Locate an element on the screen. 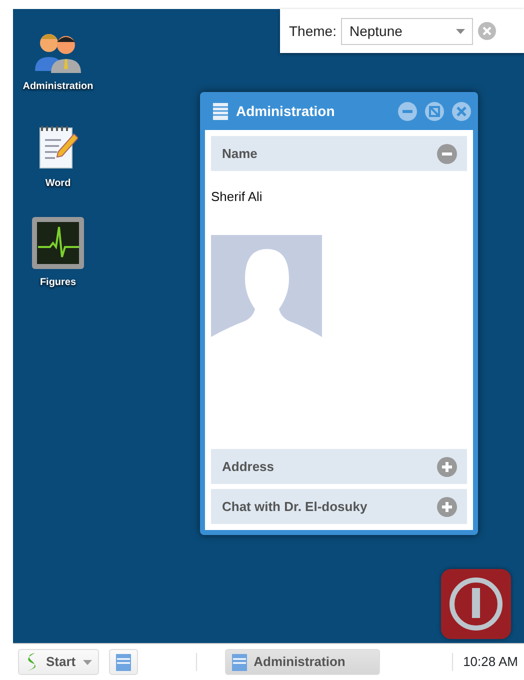  quick-launch-button is located at coordinates (123, 662).